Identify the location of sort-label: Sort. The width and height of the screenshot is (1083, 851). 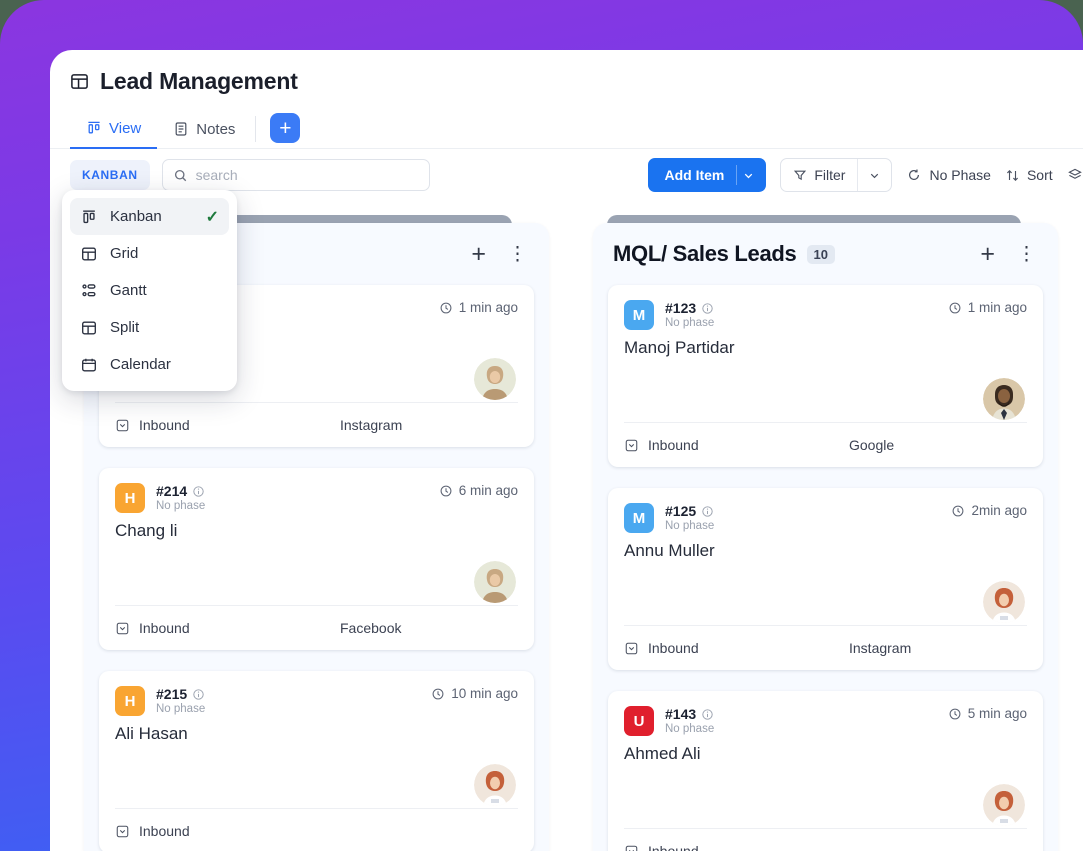
(1039, 175).